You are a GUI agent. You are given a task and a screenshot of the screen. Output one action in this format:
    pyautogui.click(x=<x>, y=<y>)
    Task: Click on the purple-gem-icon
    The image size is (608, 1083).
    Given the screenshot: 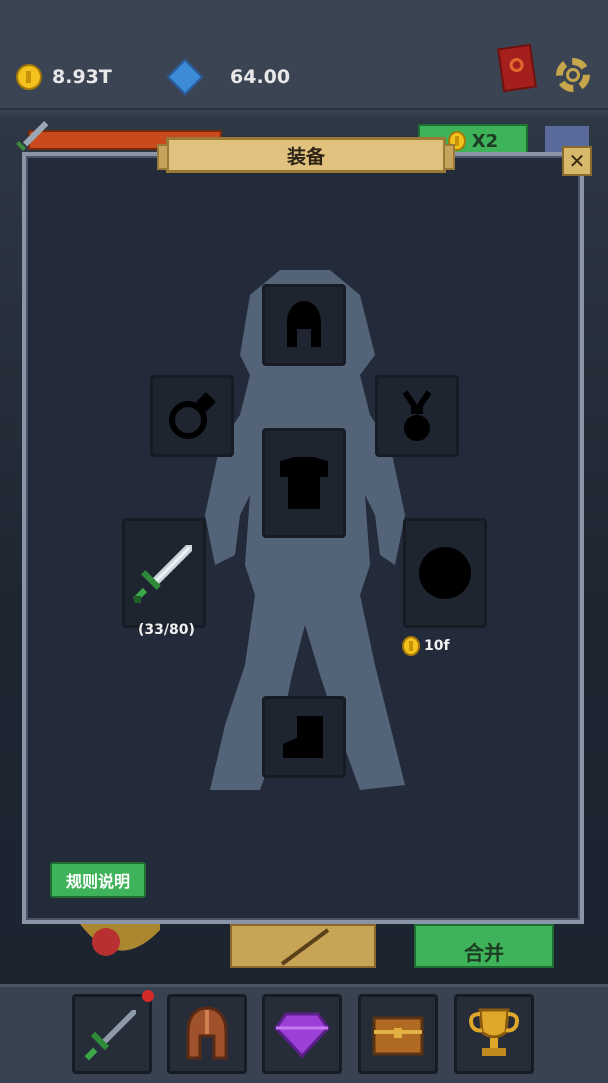 What is the action you would take?
    pyautogui.click(x=302, y=1035)
    